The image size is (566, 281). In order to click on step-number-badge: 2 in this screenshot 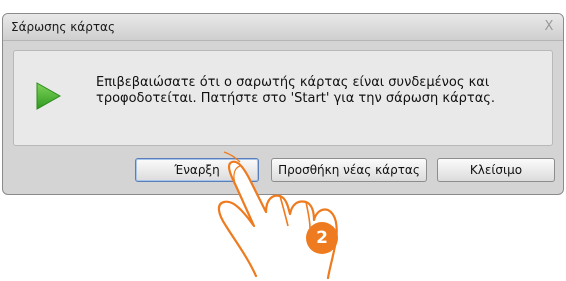, I will do `click(322, 238)`.